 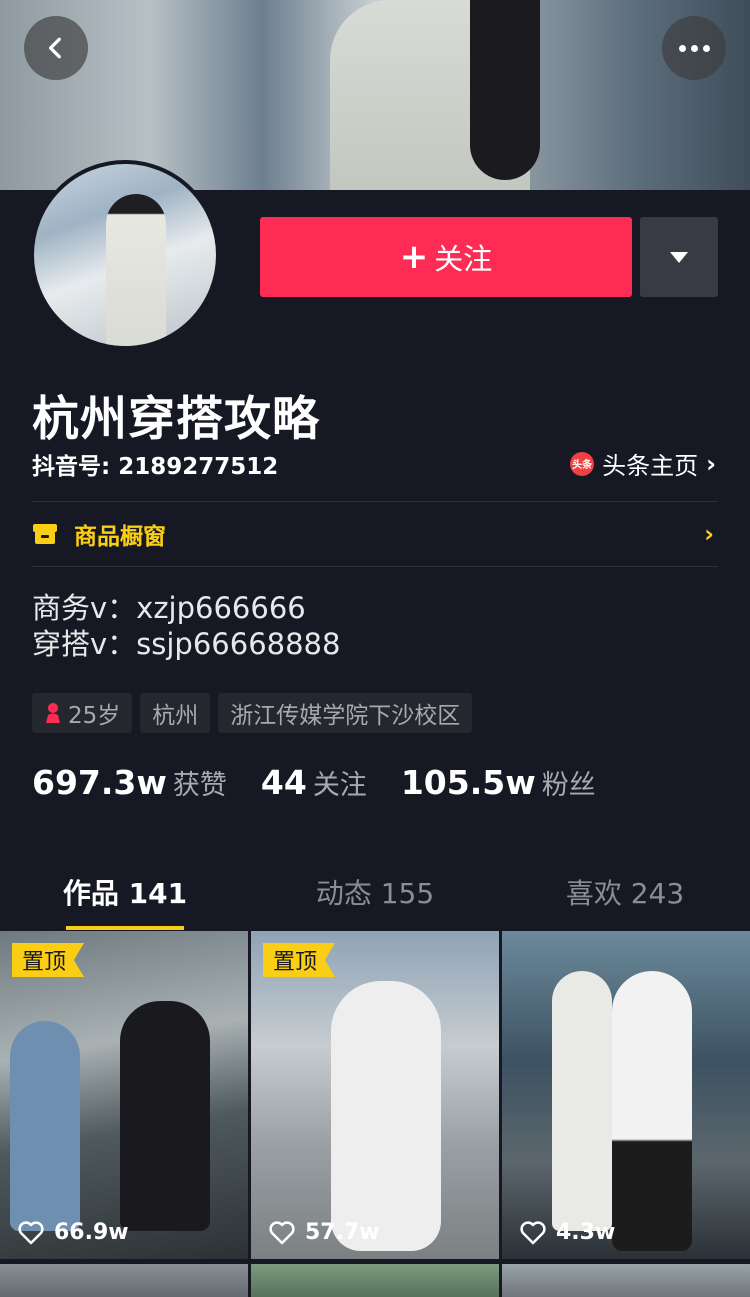 I want to click on shop-window-label: 商品橱窗, so click(x=120, y=537).